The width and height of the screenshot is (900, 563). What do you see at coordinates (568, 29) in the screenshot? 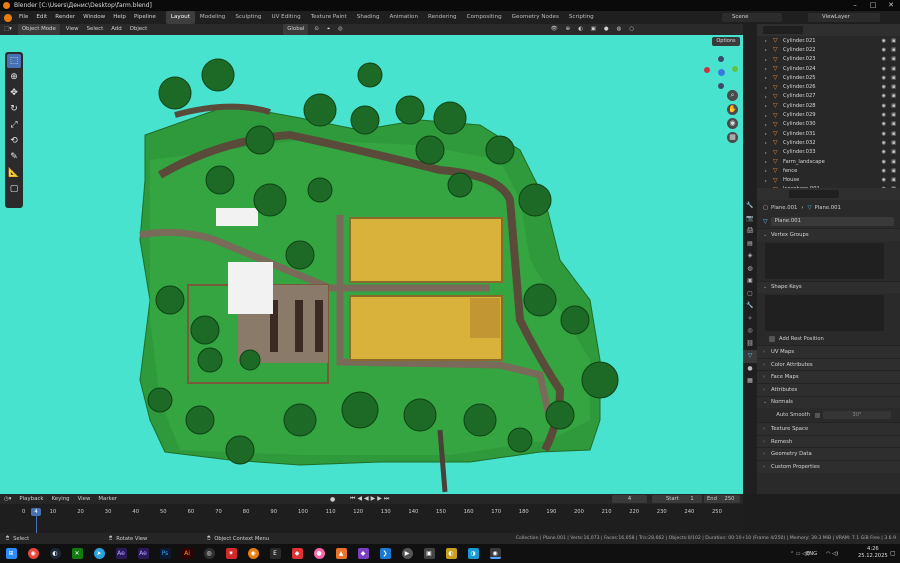
I see `gizmo-icon: ⊕` at bounding box center [568, 29].